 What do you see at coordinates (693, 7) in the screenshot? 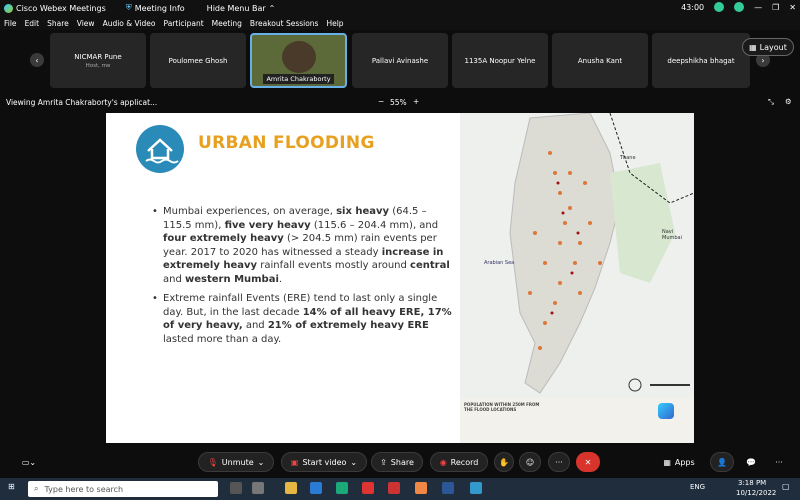
I see `meeting-timer: 43:00` at bounding box center [693, 7].